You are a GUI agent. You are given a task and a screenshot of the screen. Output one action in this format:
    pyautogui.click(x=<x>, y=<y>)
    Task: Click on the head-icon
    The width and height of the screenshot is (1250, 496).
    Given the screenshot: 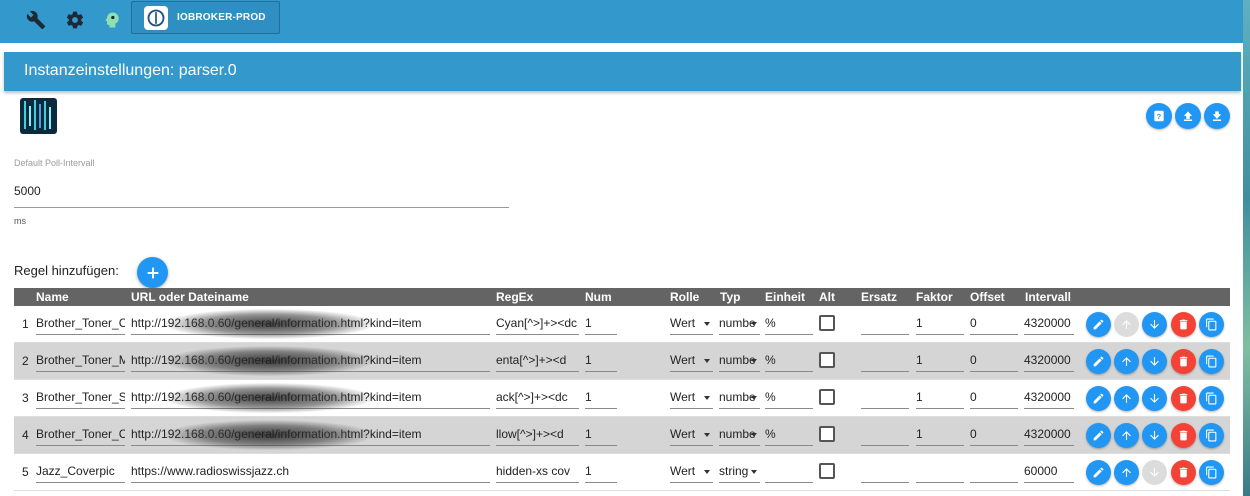 What is the action you would take?
    pyautogui.click(x=112, y=20)
    